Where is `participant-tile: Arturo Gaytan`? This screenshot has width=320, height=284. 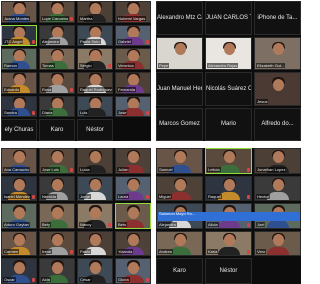
participant-tile: Arturo Gaytan is located at coordinates (19, 216).